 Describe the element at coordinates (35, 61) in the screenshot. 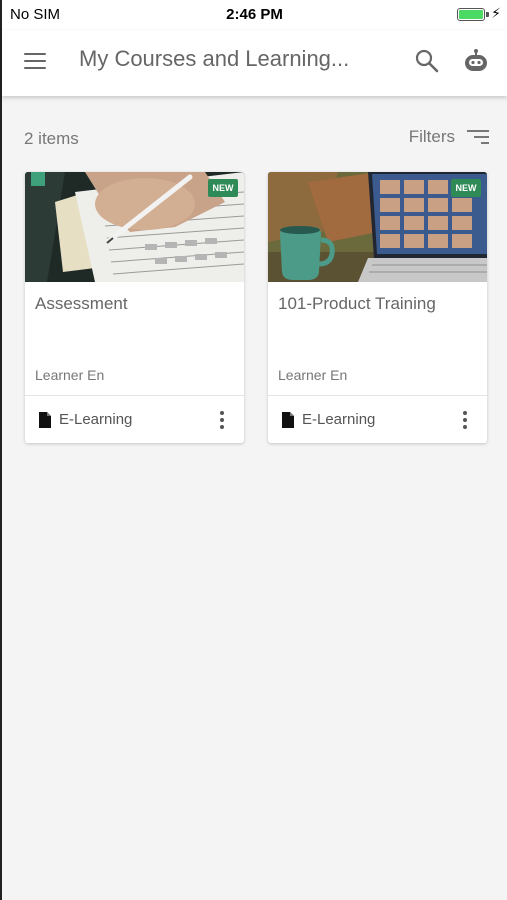

I see `menu-icon` at that location.